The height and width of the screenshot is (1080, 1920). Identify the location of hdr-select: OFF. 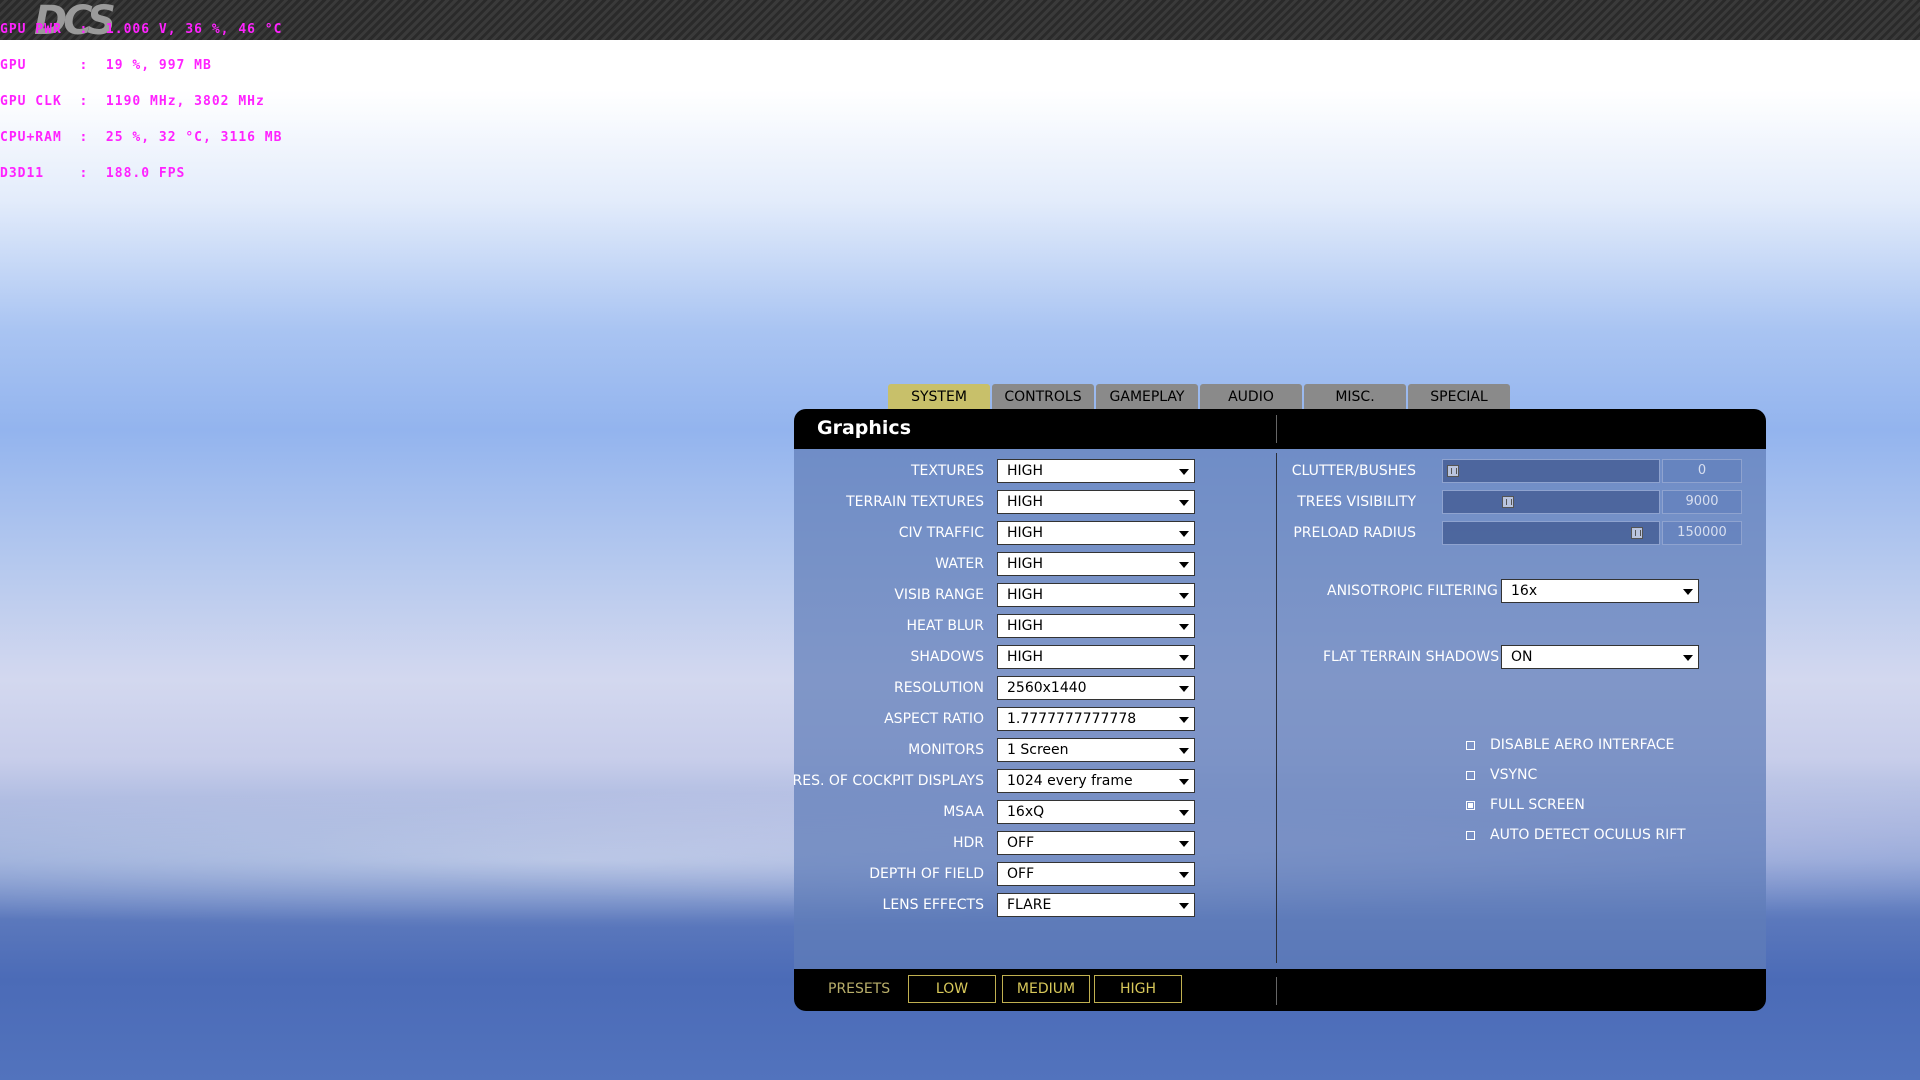
(1096, 843).